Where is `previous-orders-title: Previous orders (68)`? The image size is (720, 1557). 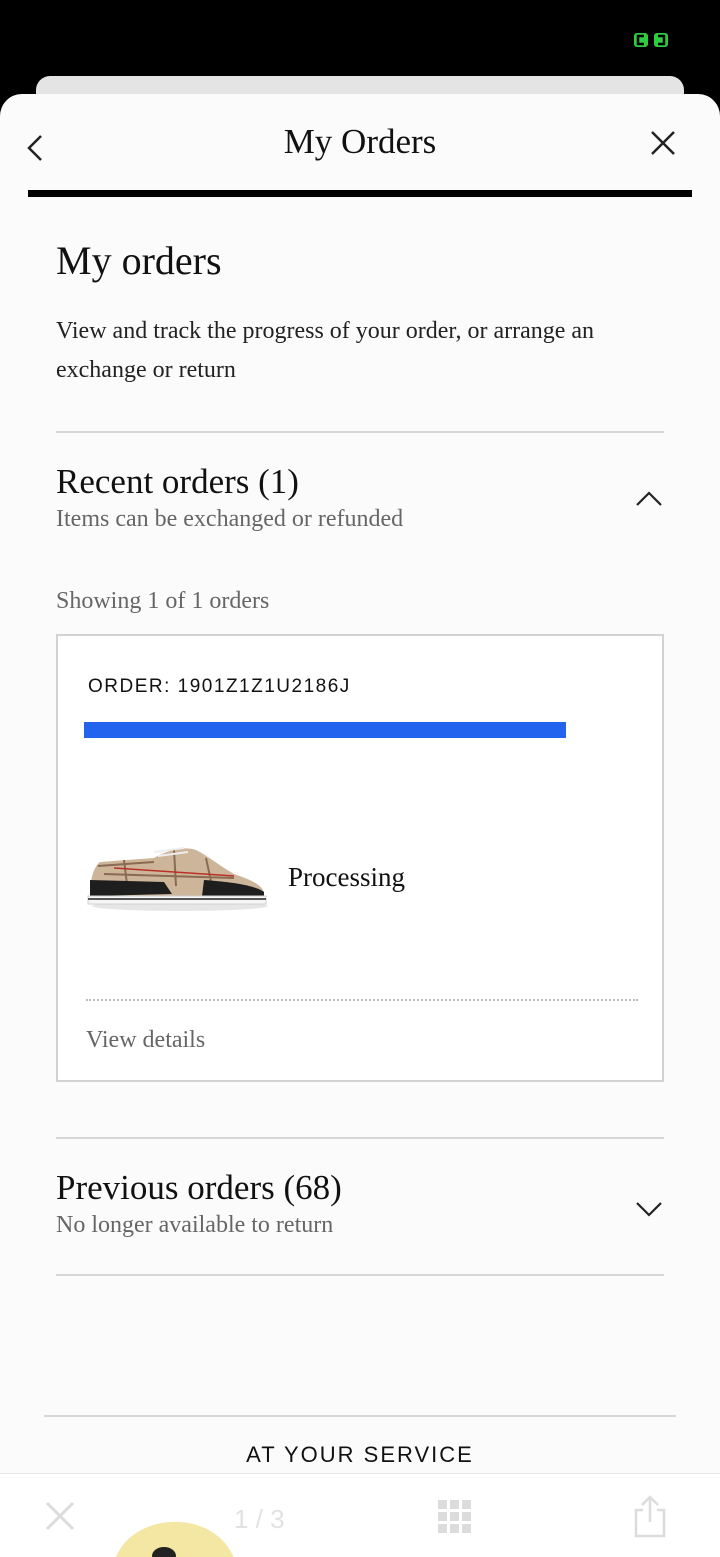 previous-orders-title: Previous orders (68) is located at coordinates (199, 1187).